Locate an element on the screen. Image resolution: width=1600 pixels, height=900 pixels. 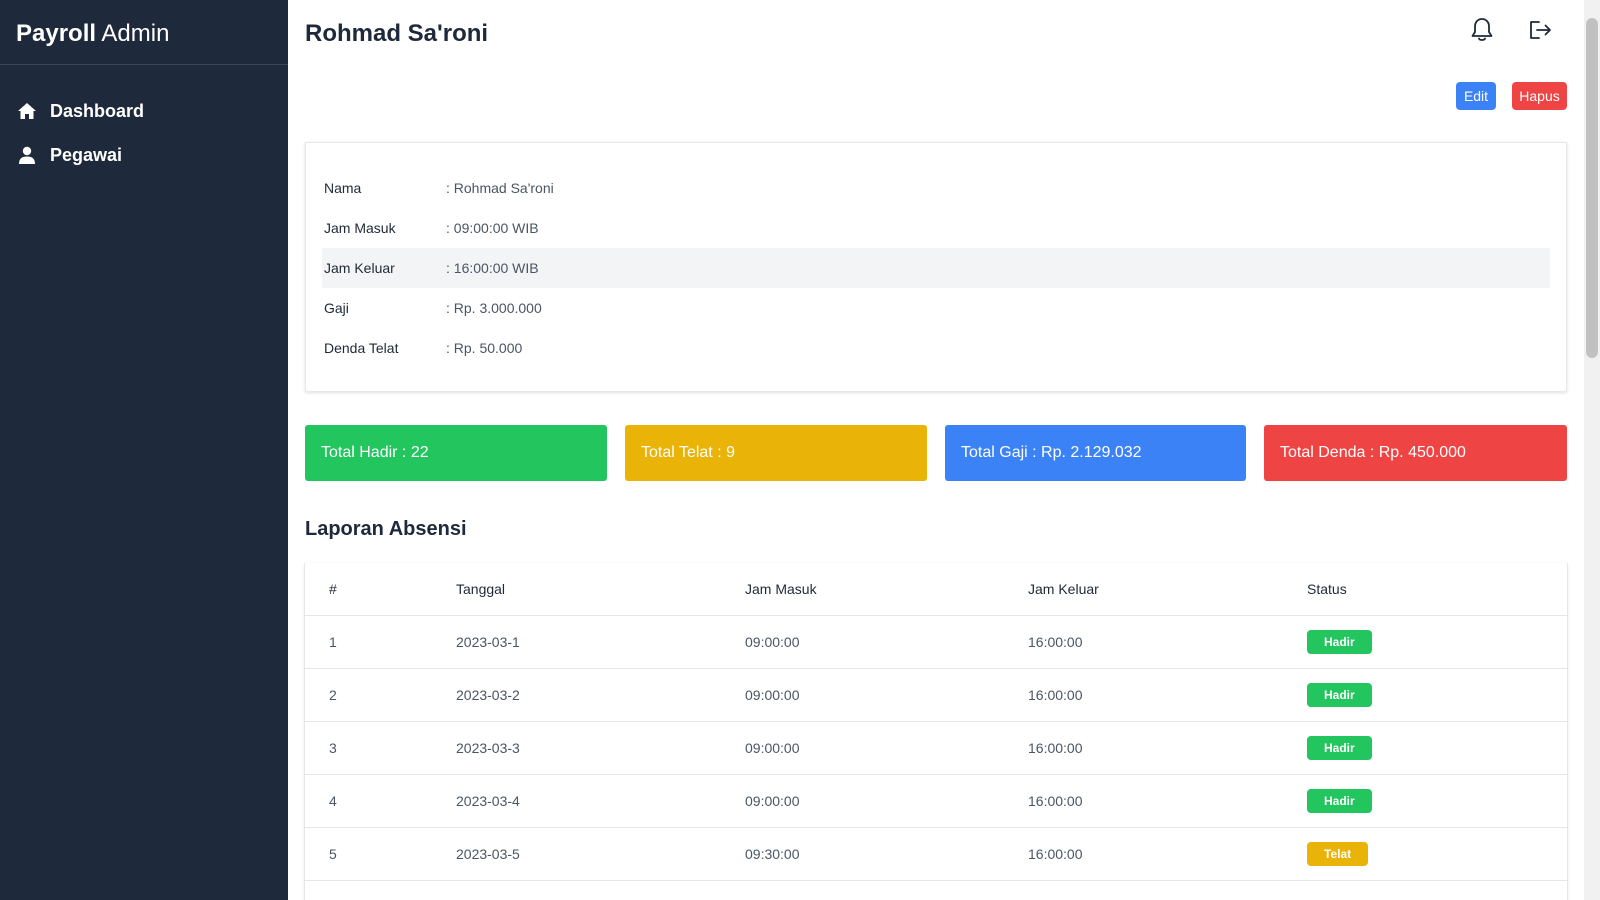
sidebar-item-pegawai: Pegawai is located at coordinates (144, 155).